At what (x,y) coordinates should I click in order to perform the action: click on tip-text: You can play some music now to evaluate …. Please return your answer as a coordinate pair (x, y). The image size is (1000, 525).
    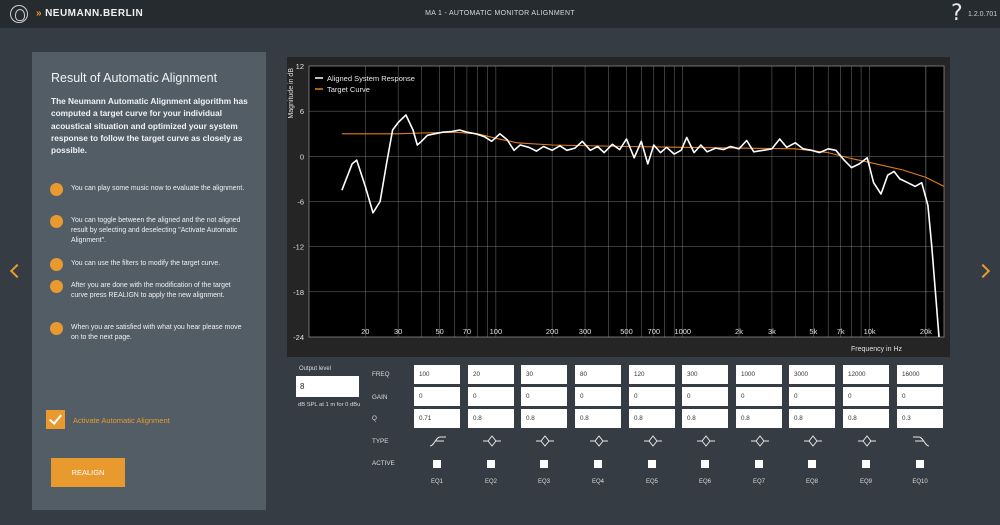
    Looking at the image, I should click on (158, 188).